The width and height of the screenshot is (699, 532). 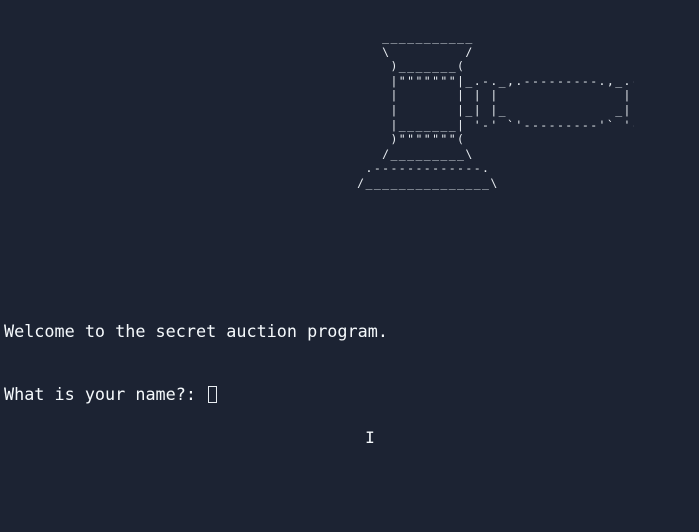 I want to click on name-prompt-row: What is your name?:, so click(x=196, y=394).